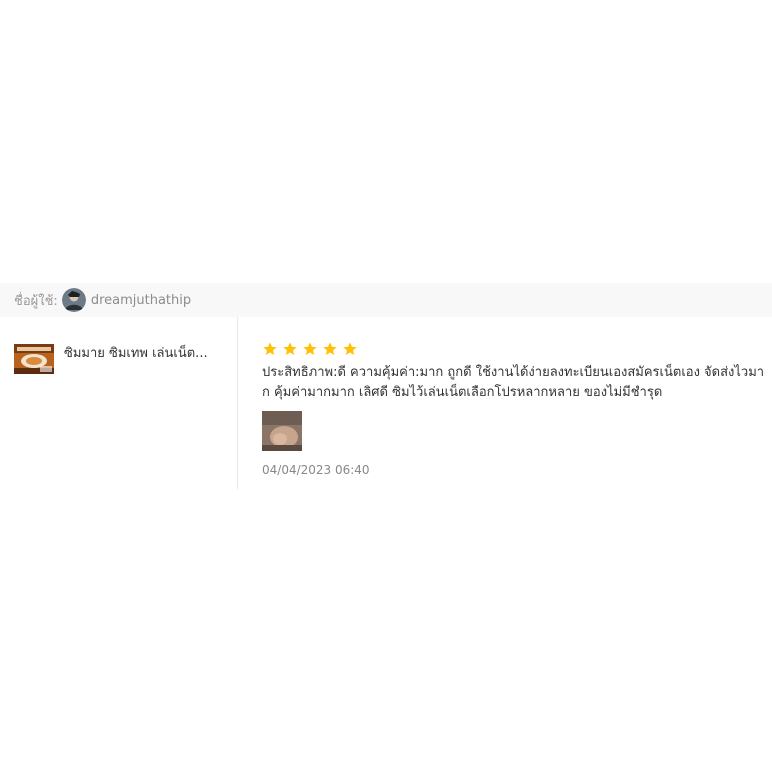 The image size is (772, 772). What do you see at coordinates (282, 431) in the screenshot?
I see `review-photo` at bounding box center [282, 431].